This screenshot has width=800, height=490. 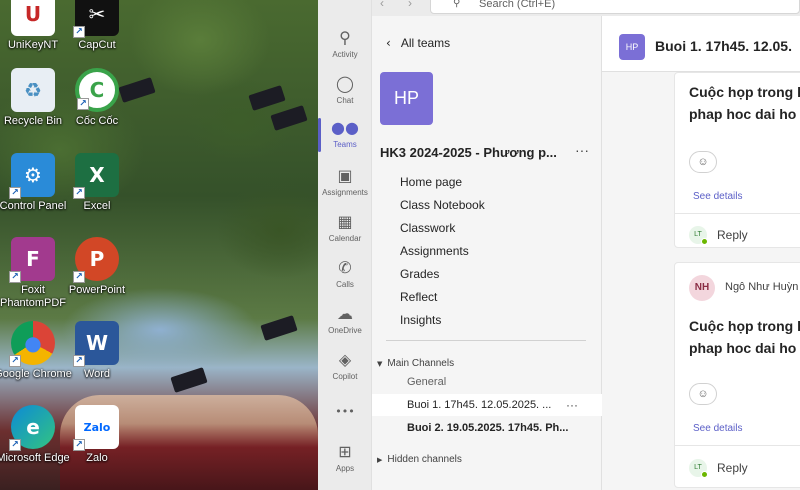 What do you see at coordinates (33, 18) in the screenshot?
I see `unikey-icon: U` at bounding box center [33, 18].